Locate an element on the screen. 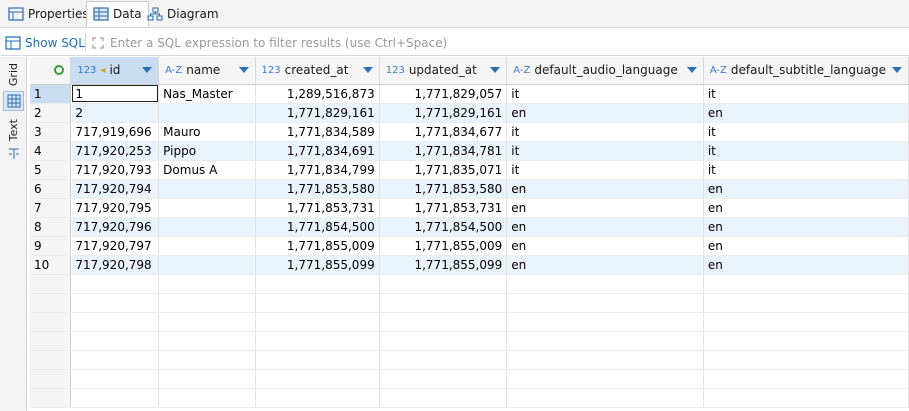 This screenshot has width=909, height=411. filter-input is located at coordinates (497, 43).